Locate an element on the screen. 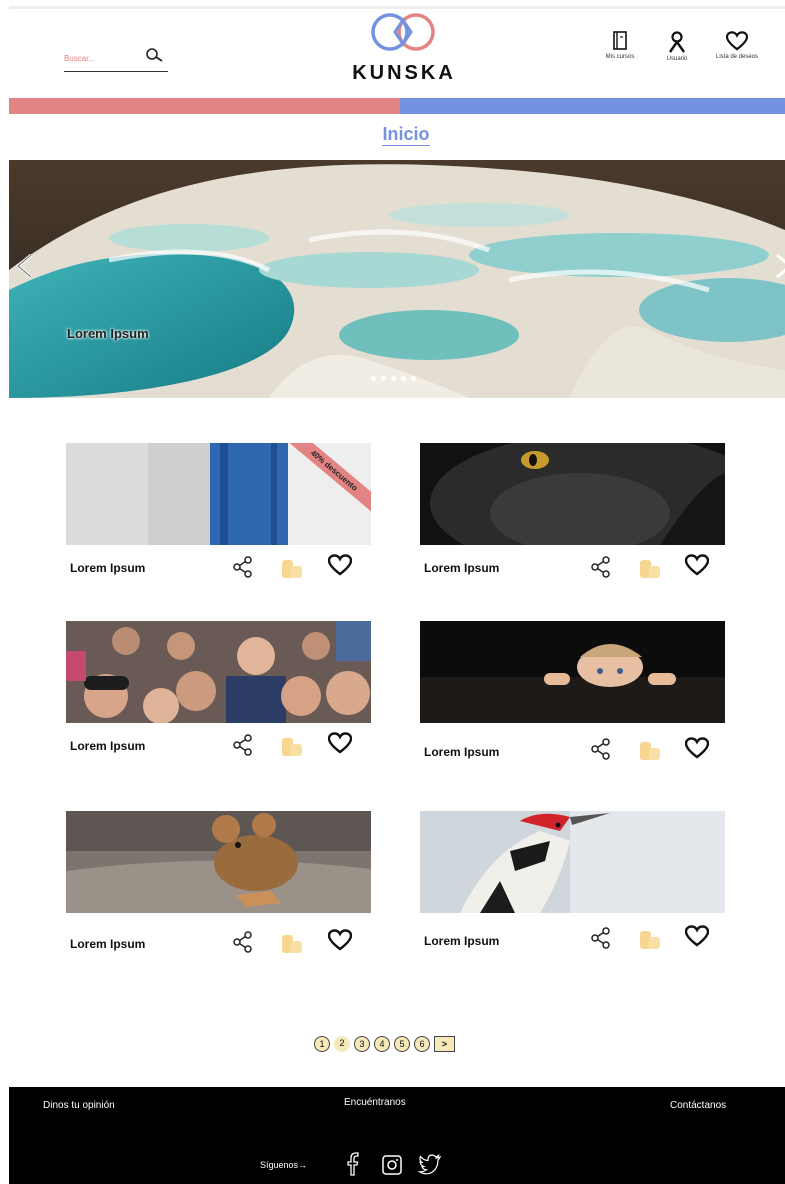 Image resolution: width=785 pixels, height=1184 pixels. nav-wishlist: Lista de deseos is located at coordinates (737, 46).